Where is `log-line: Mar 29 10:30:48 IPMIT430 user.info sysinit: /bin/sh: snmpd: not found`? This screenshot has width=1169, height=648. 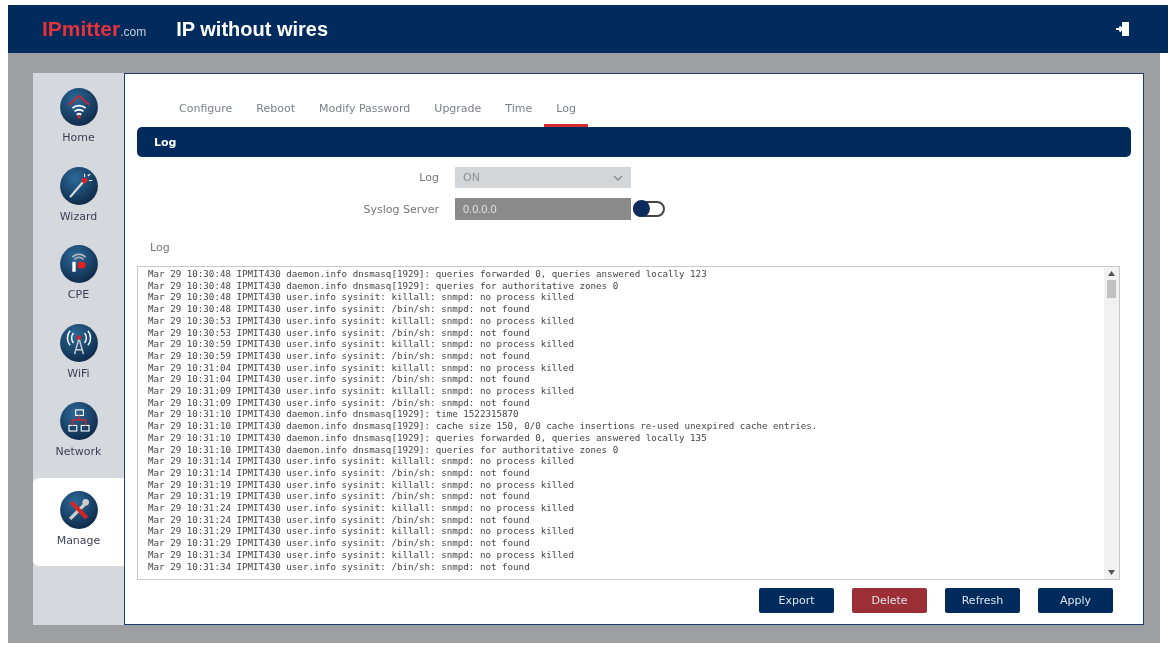
log-line: Mar 29 10:30:48 IPMIT430 user.info sysinit: /bin/sh: snmpd: not found is located at coordinates (339, 309).